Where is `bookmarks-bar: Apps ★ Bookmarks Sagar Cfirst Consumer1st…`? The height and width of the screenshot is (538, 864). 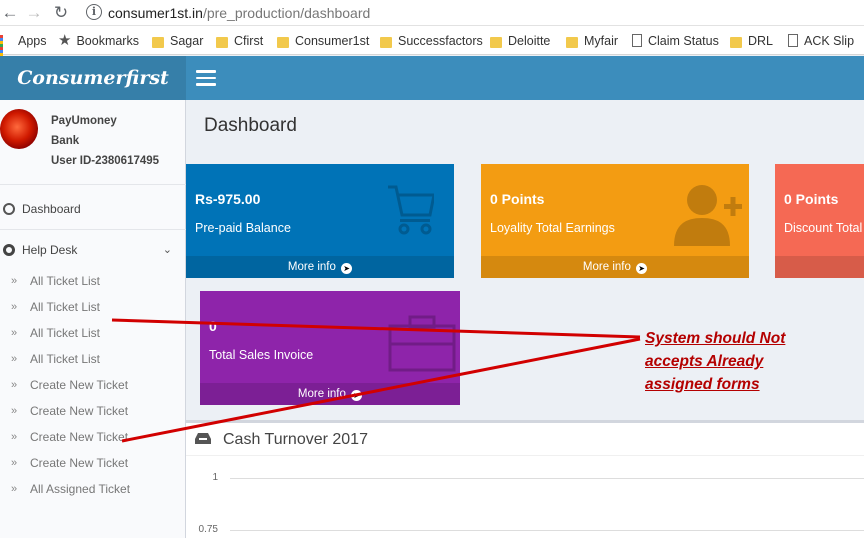 bookmarks-bar: Apps ★ Bookmarks Sagar Cfirst Consumer1st… is located at coordinates (432, 44).